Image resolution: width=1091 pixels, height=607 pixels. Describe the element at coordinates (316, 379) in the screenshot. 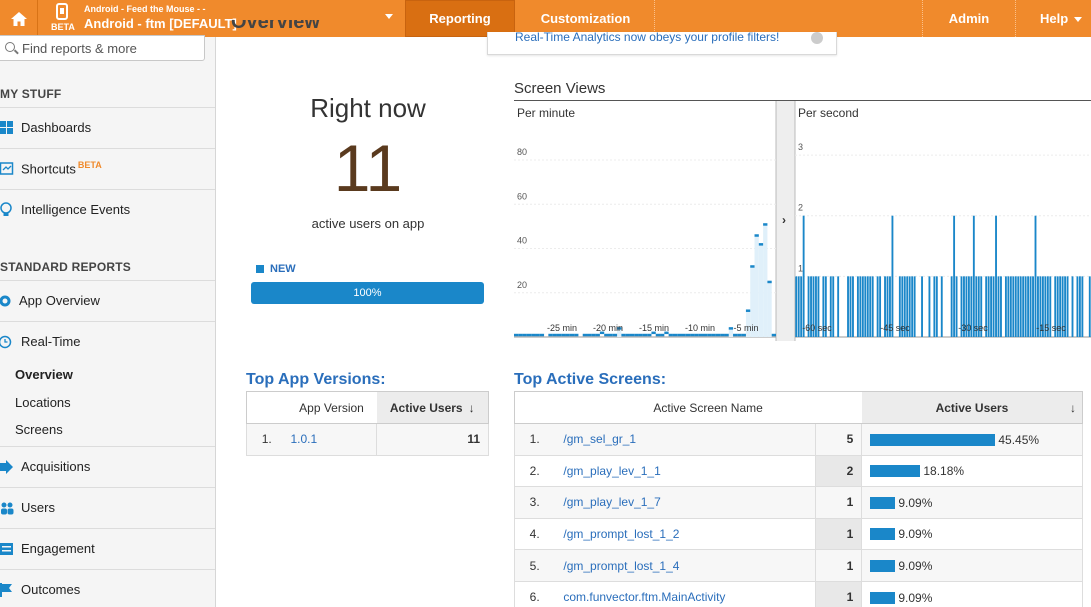

I see `top-app-versions-title: Top App Versions:` at that location.